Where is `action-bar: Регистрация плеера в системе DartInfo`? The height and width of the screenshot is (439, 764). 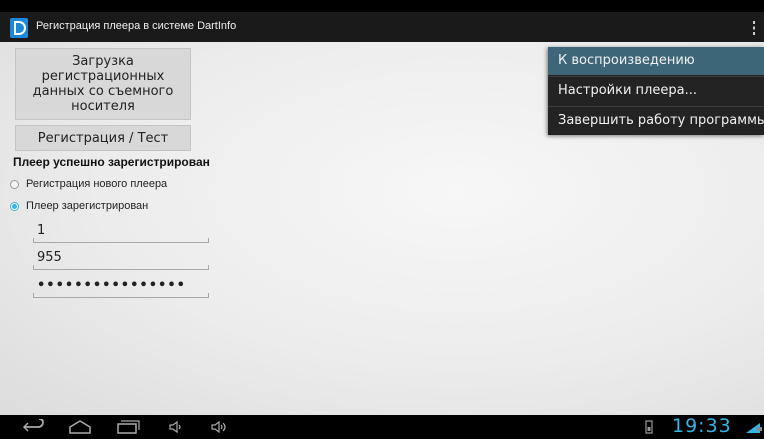 action-bar: Регистрация плеера в системе DartInfo is located at coordinates (382, 27).